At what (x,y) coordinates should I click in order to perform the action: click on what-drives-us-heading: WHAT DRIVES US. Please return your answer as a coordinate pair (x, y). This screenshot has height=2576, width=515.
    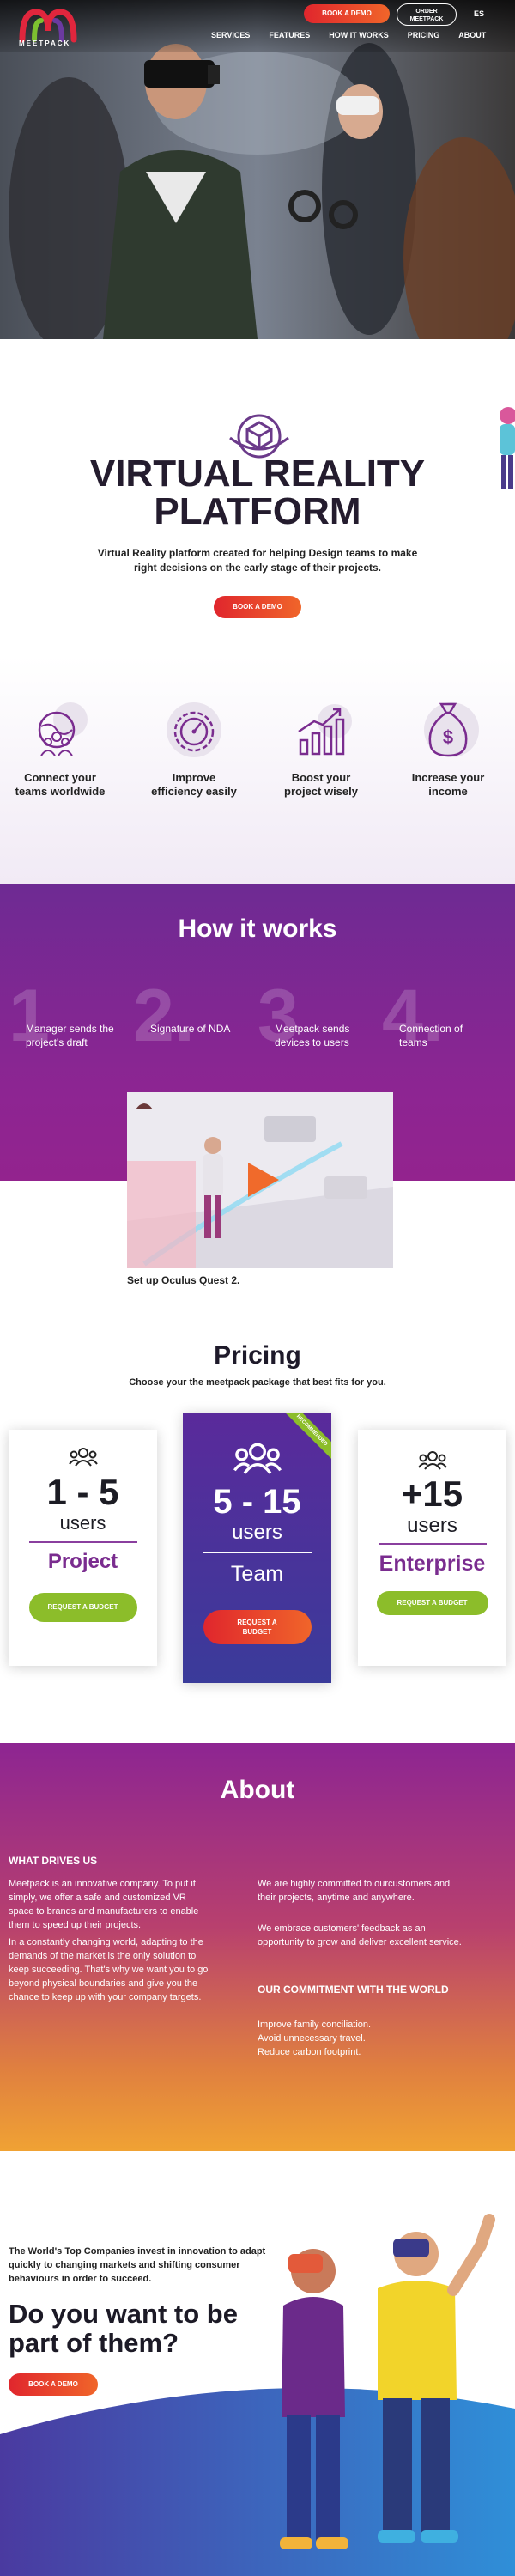
    Looking at the image, I should click on (53, 1861).